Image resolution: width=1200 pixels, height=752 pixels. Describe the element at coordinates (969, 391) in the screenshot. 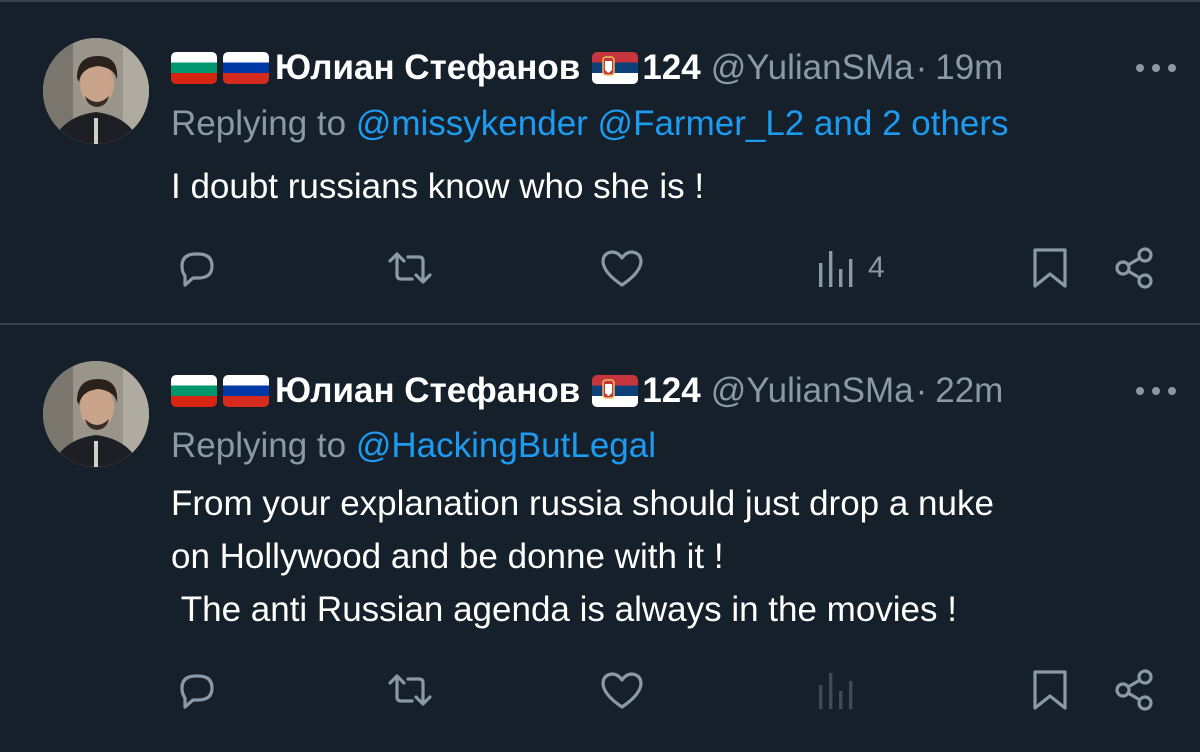

I see `tweet-time: 22m` at that location.